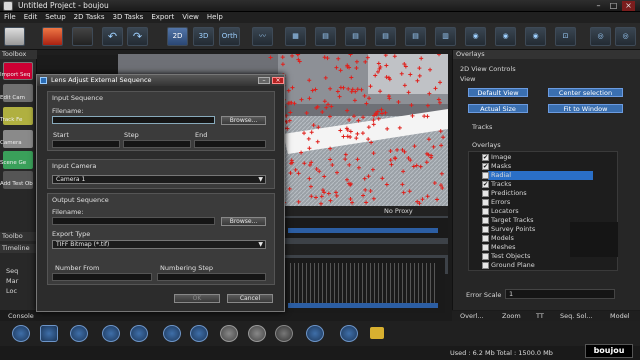 The width and height of the screenshot is (640, 360). I want to click on ok-button: OK, so click(197, 298).